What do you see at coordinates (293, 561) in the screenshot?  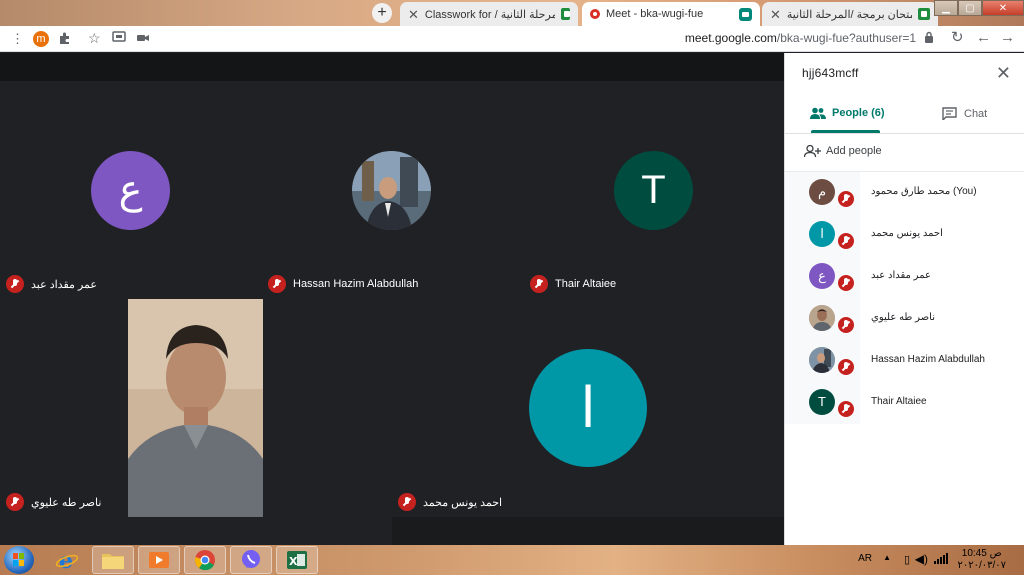 I see `svg-text: X` at bounding box center [293, 561].